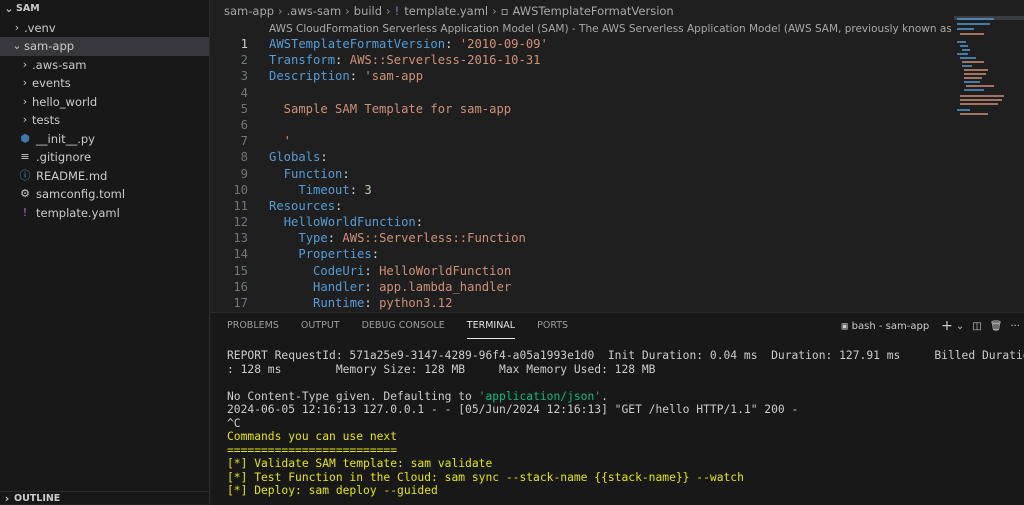 Image resolution: width=1024 pixels, height=505 pixels. What do you see at coordinates (403, 326) in the screenshot?
I see `tab-debug-console: DEBUG CONSOLE` at bounding box center [403, 326].